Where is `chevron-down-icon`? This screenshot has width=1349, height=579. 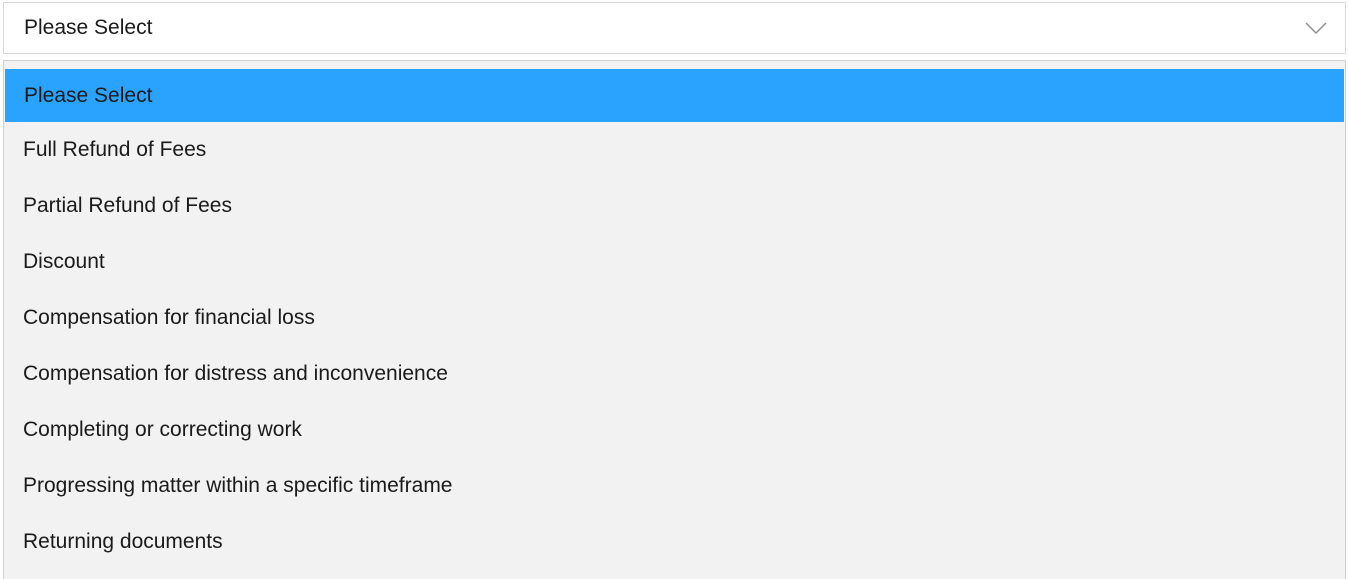 chevron-down-icon is located at coordinates (1316, 28).